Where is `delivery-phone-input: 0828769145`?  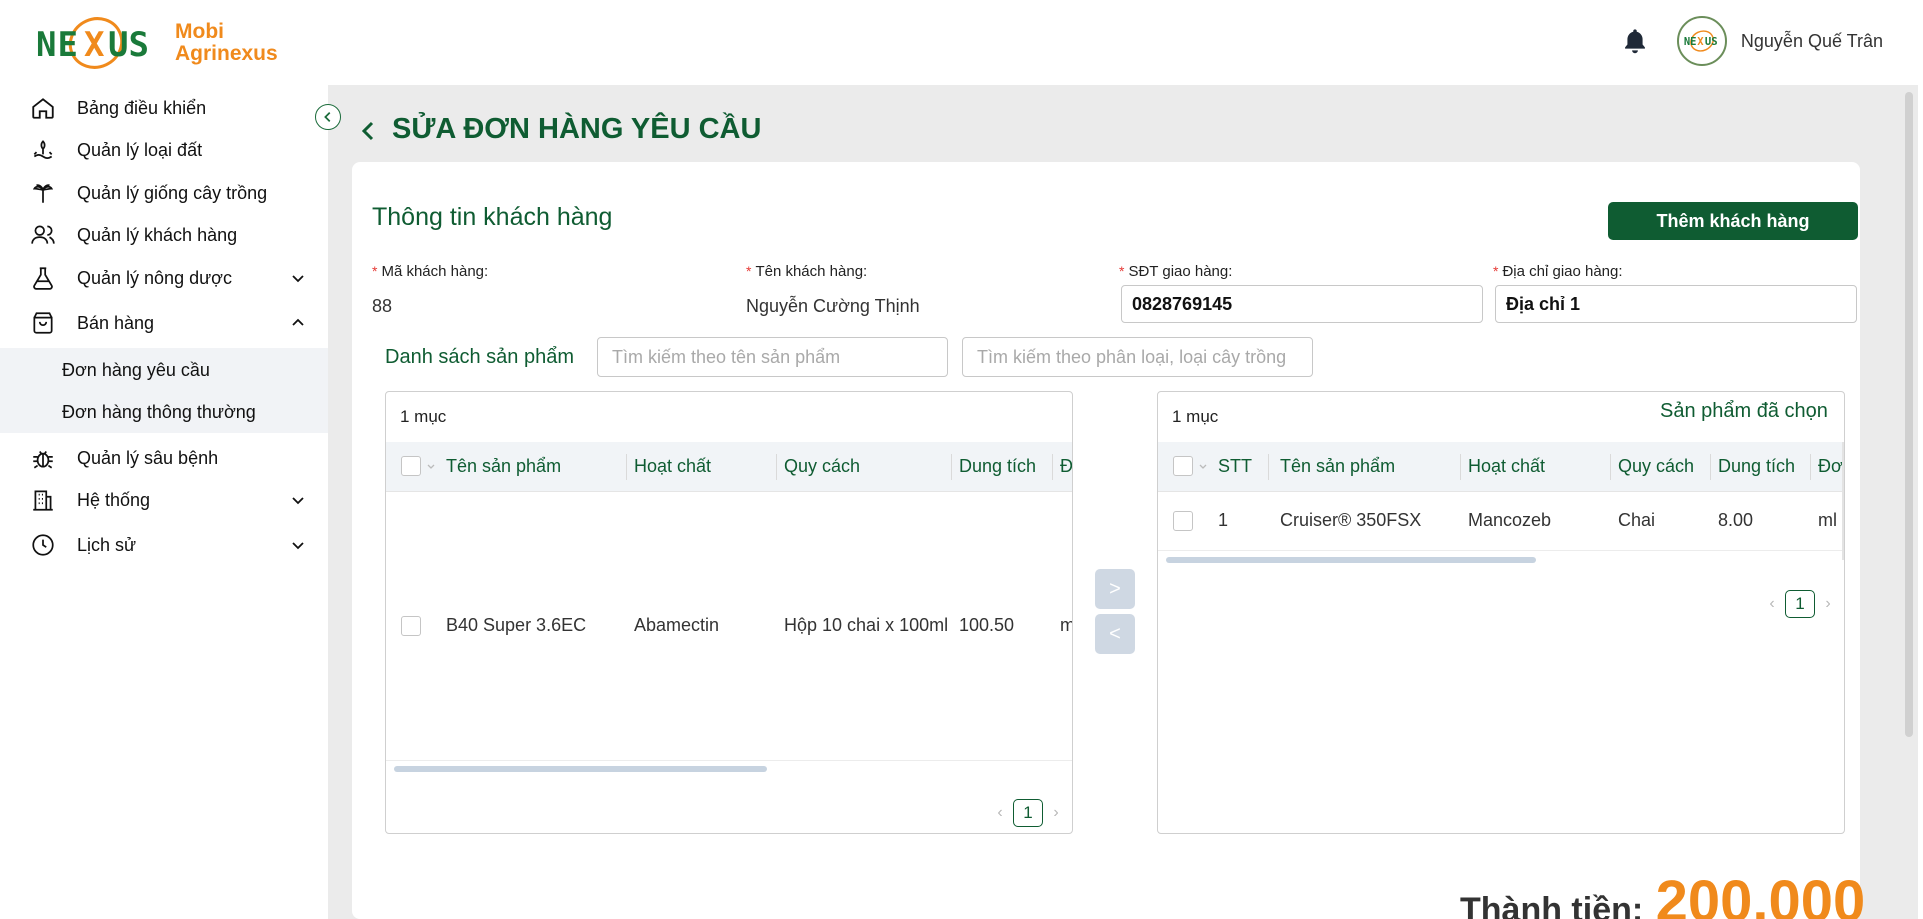 delivery-phone-input: 0828769145 is located at coordinates (1302, 304).